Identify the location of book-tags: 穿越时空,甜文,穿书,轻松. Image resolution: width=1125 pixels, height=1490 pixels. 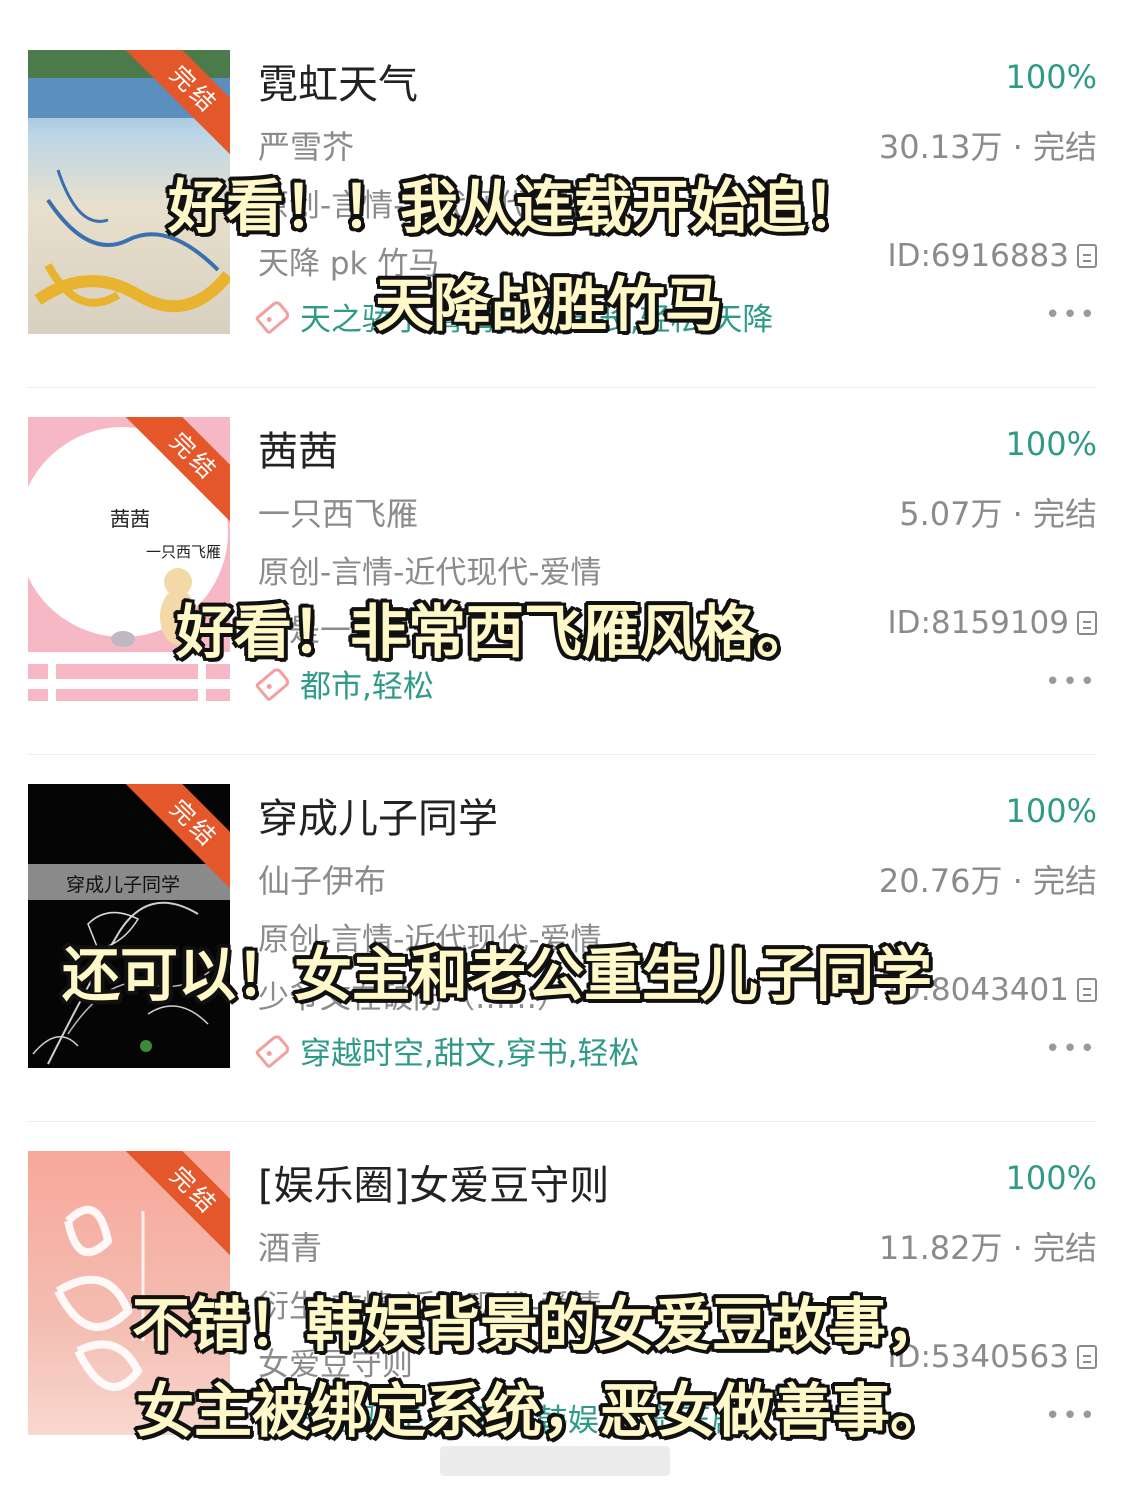
(470, 1050).